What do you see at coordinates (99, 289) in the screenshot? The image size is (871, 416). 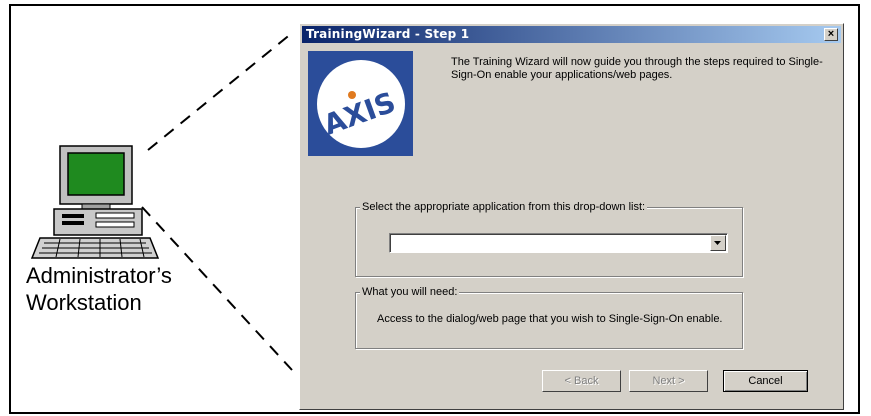 I see `workstation-label: Administrator’s Workstation` at bounding box center [99, 289].